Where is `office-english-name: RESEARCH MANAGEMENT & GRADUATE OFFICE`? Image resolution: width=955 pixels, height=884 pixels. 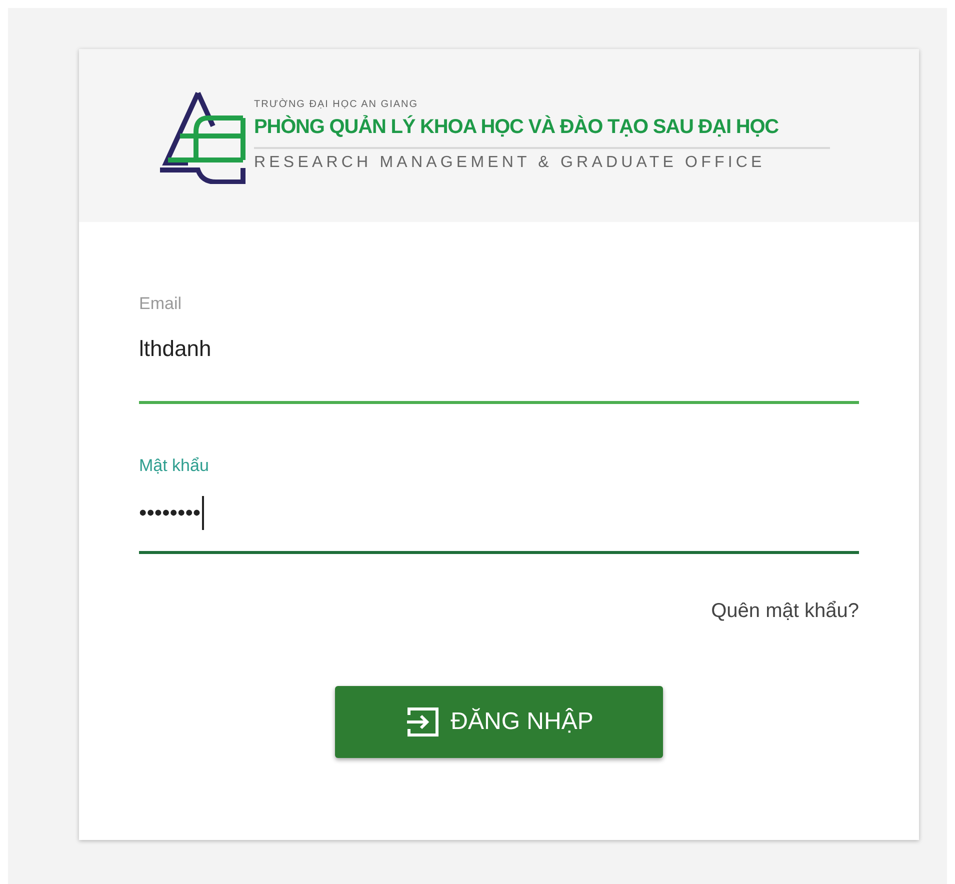 office-english-name: RESEARCH MANAGEMENT & GRADUATE OFFICE is located at coordinates (510, 162).